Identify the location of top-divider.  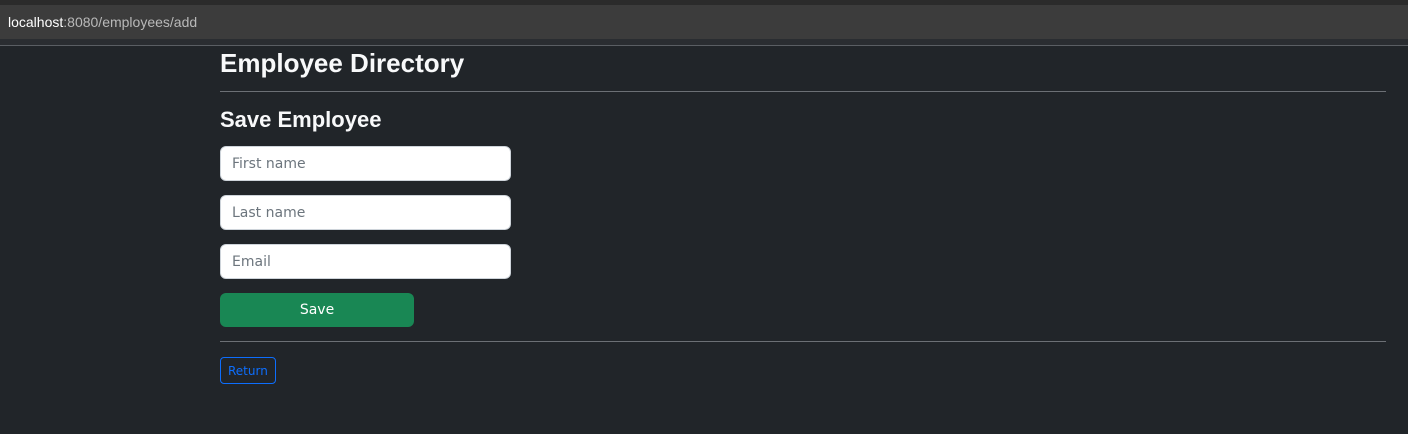
(803, 91).